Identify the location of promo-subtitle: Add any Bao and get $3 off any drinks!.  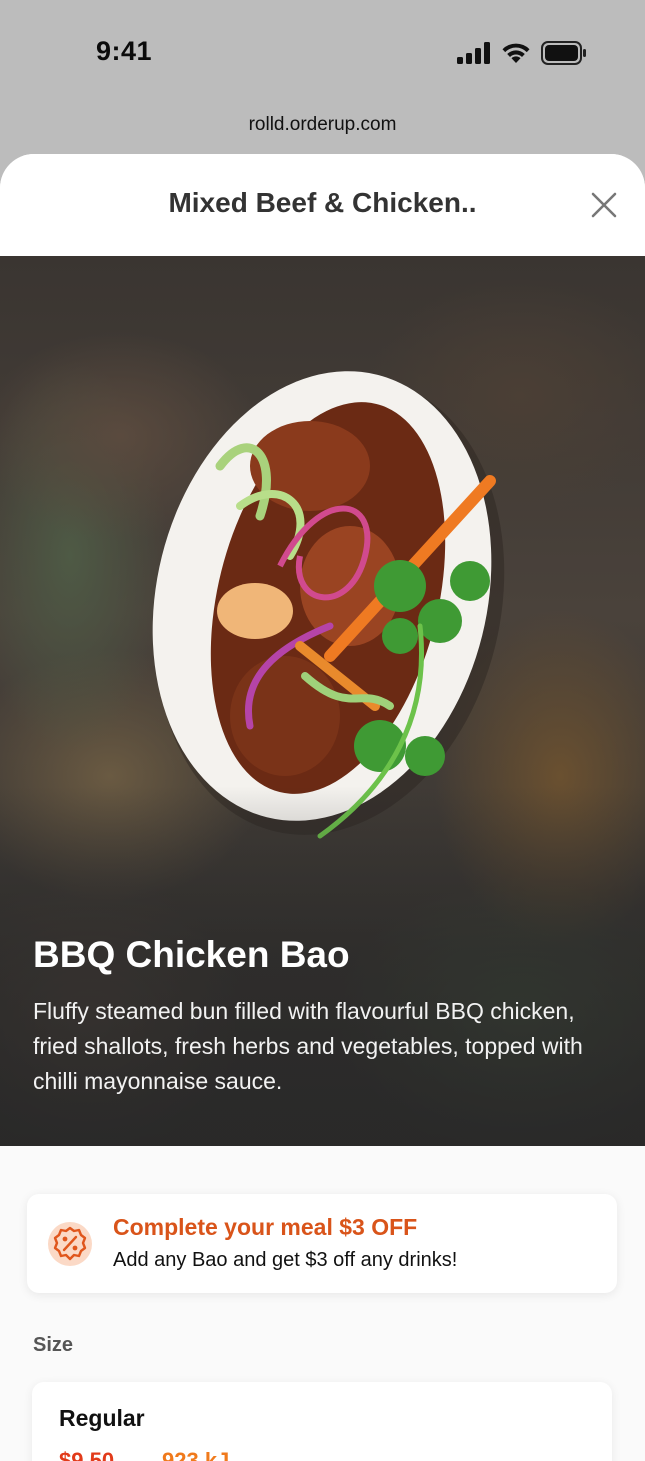
(285, 1260).